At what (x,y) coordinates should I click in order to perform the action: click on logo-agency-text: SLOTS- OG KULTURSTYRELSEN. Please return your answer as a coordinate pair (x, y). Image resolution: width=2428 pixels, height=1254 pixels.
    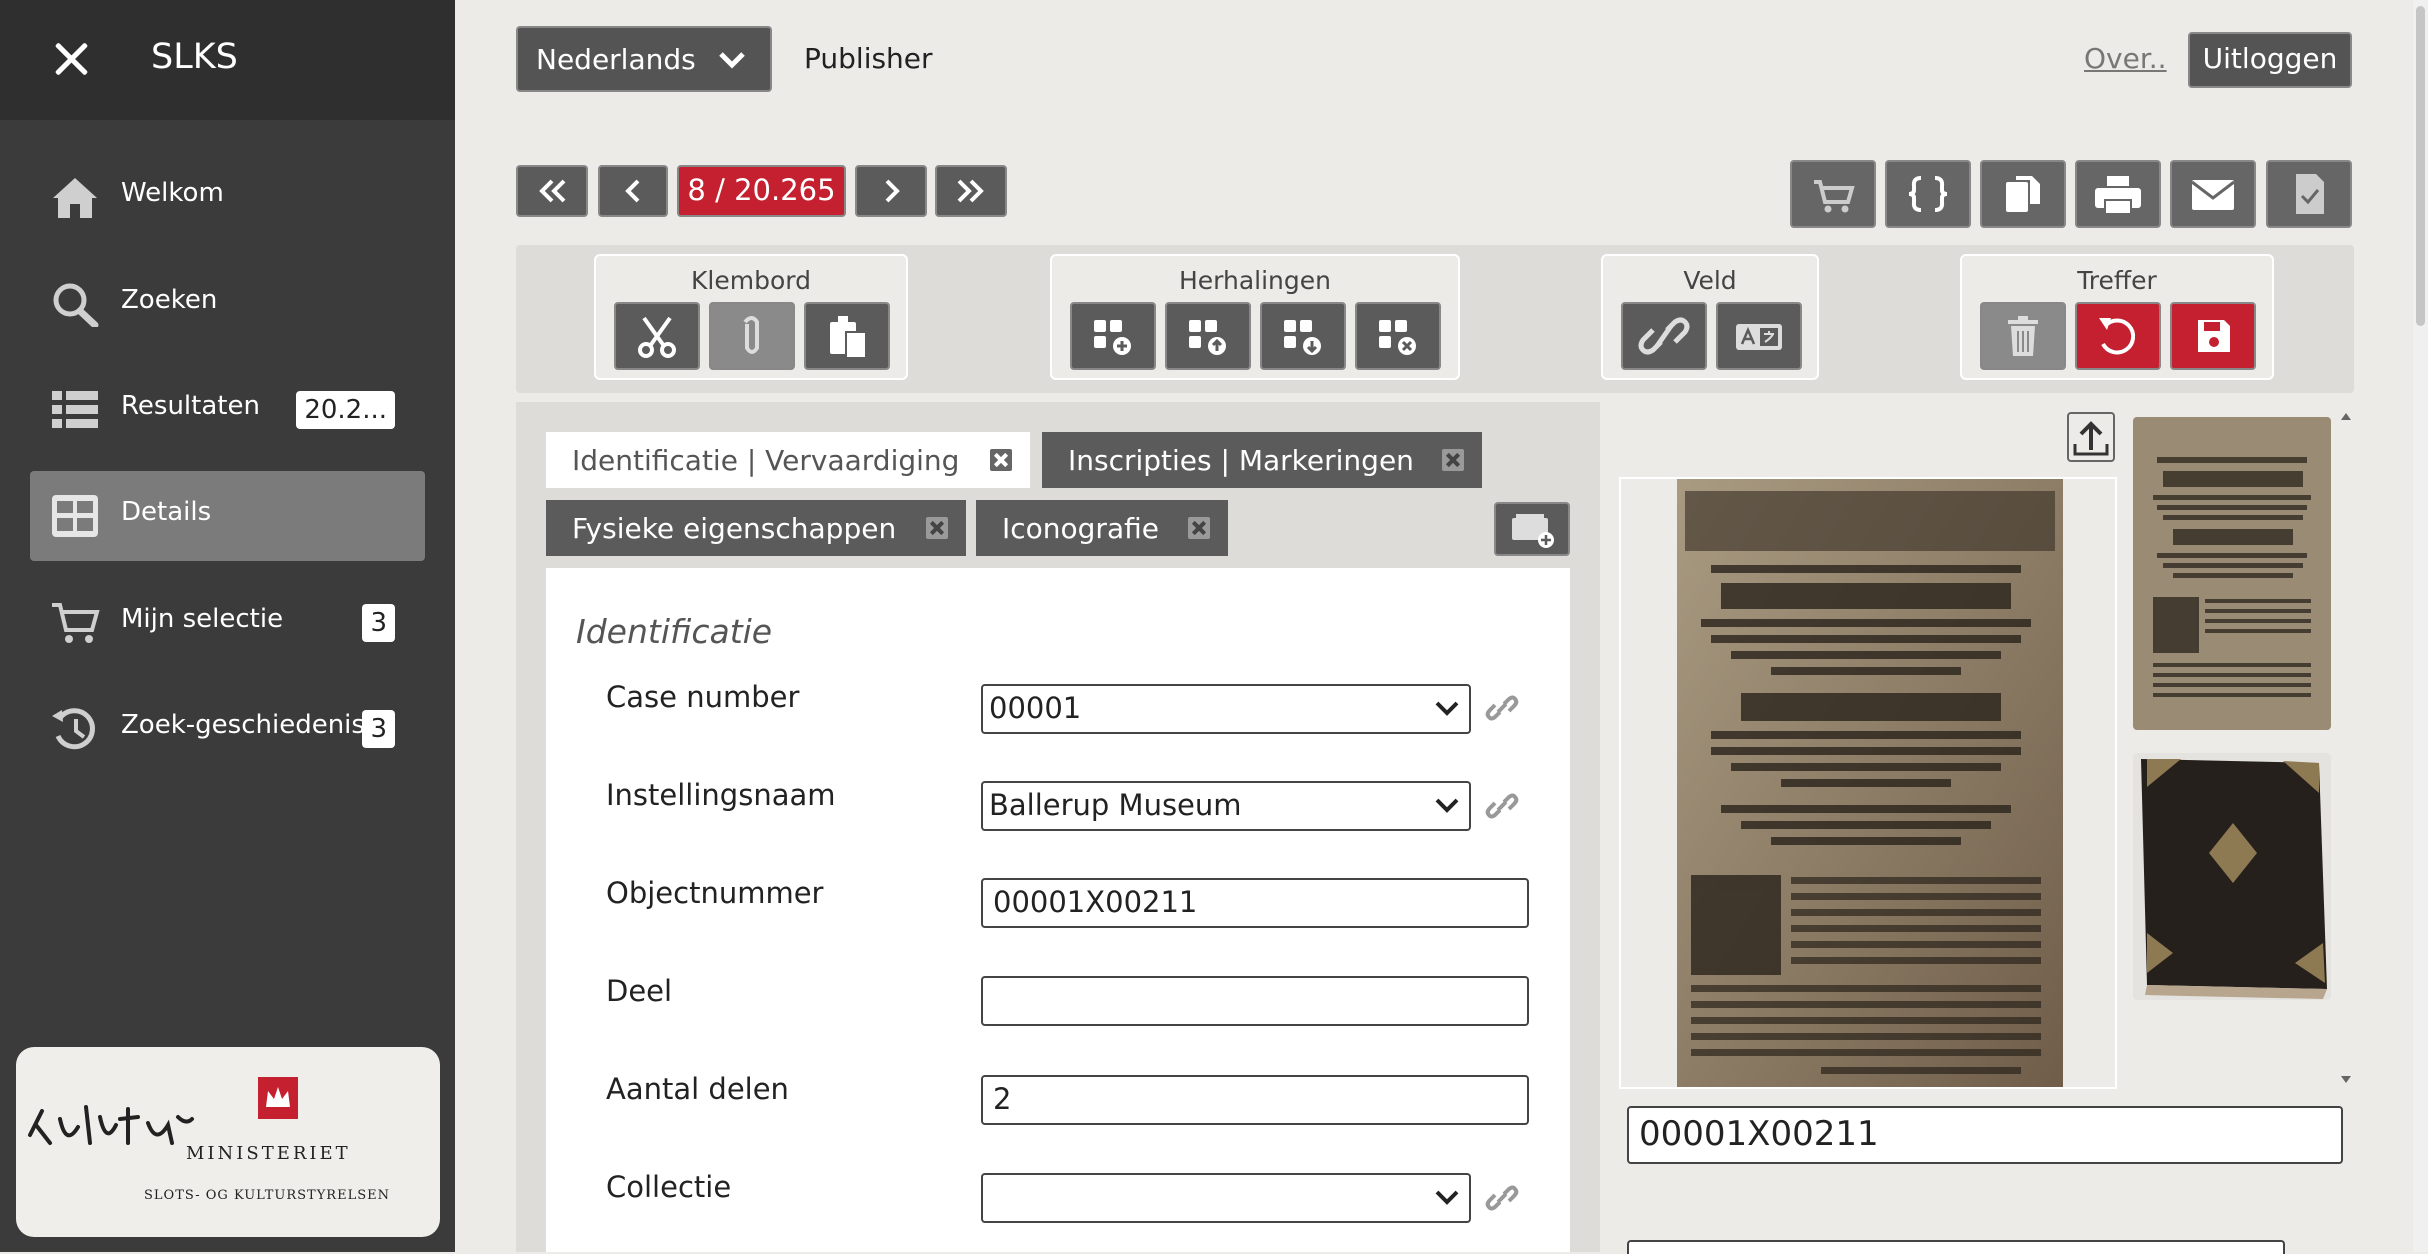
    Looking at the image, I should click on (267, 1195).